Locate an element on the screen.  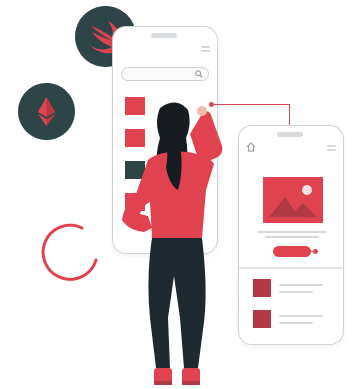
image-icon is located at coordinates (293, 201).